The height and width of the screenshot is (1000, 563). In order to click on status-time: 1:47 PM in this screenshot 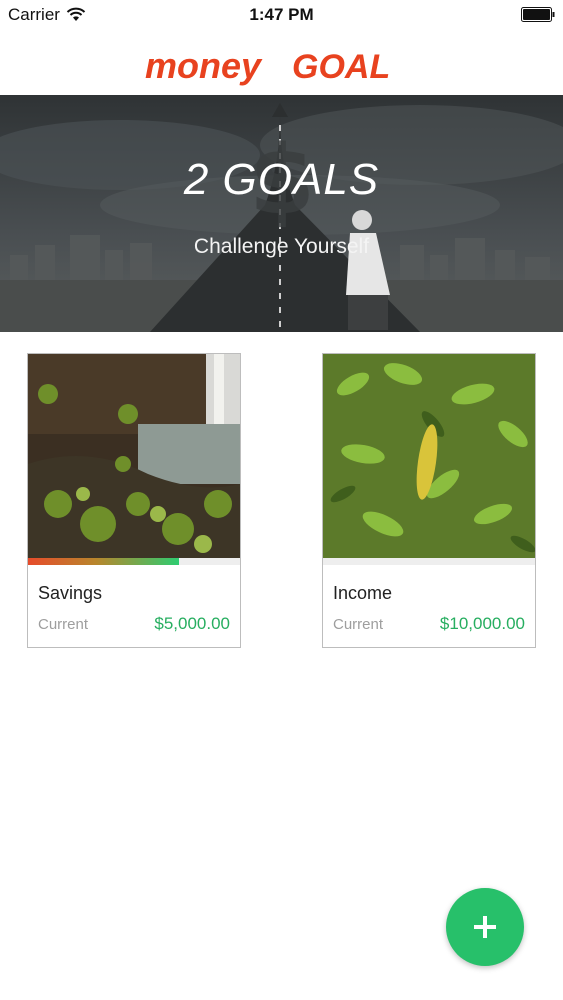, I will do `click(281, 14)`.